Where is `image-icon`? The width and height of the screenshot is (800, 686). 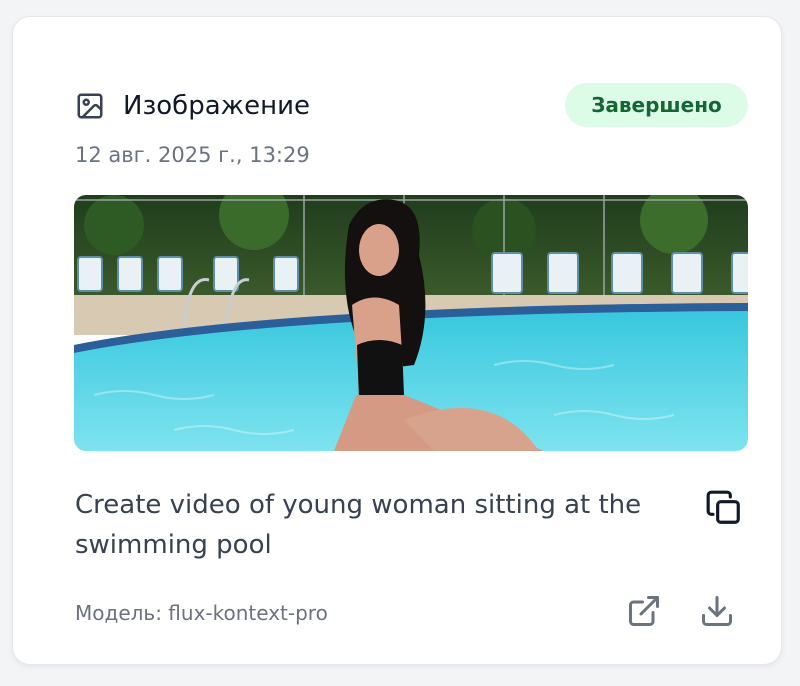
image-icon is located at coordinates (90, 106).